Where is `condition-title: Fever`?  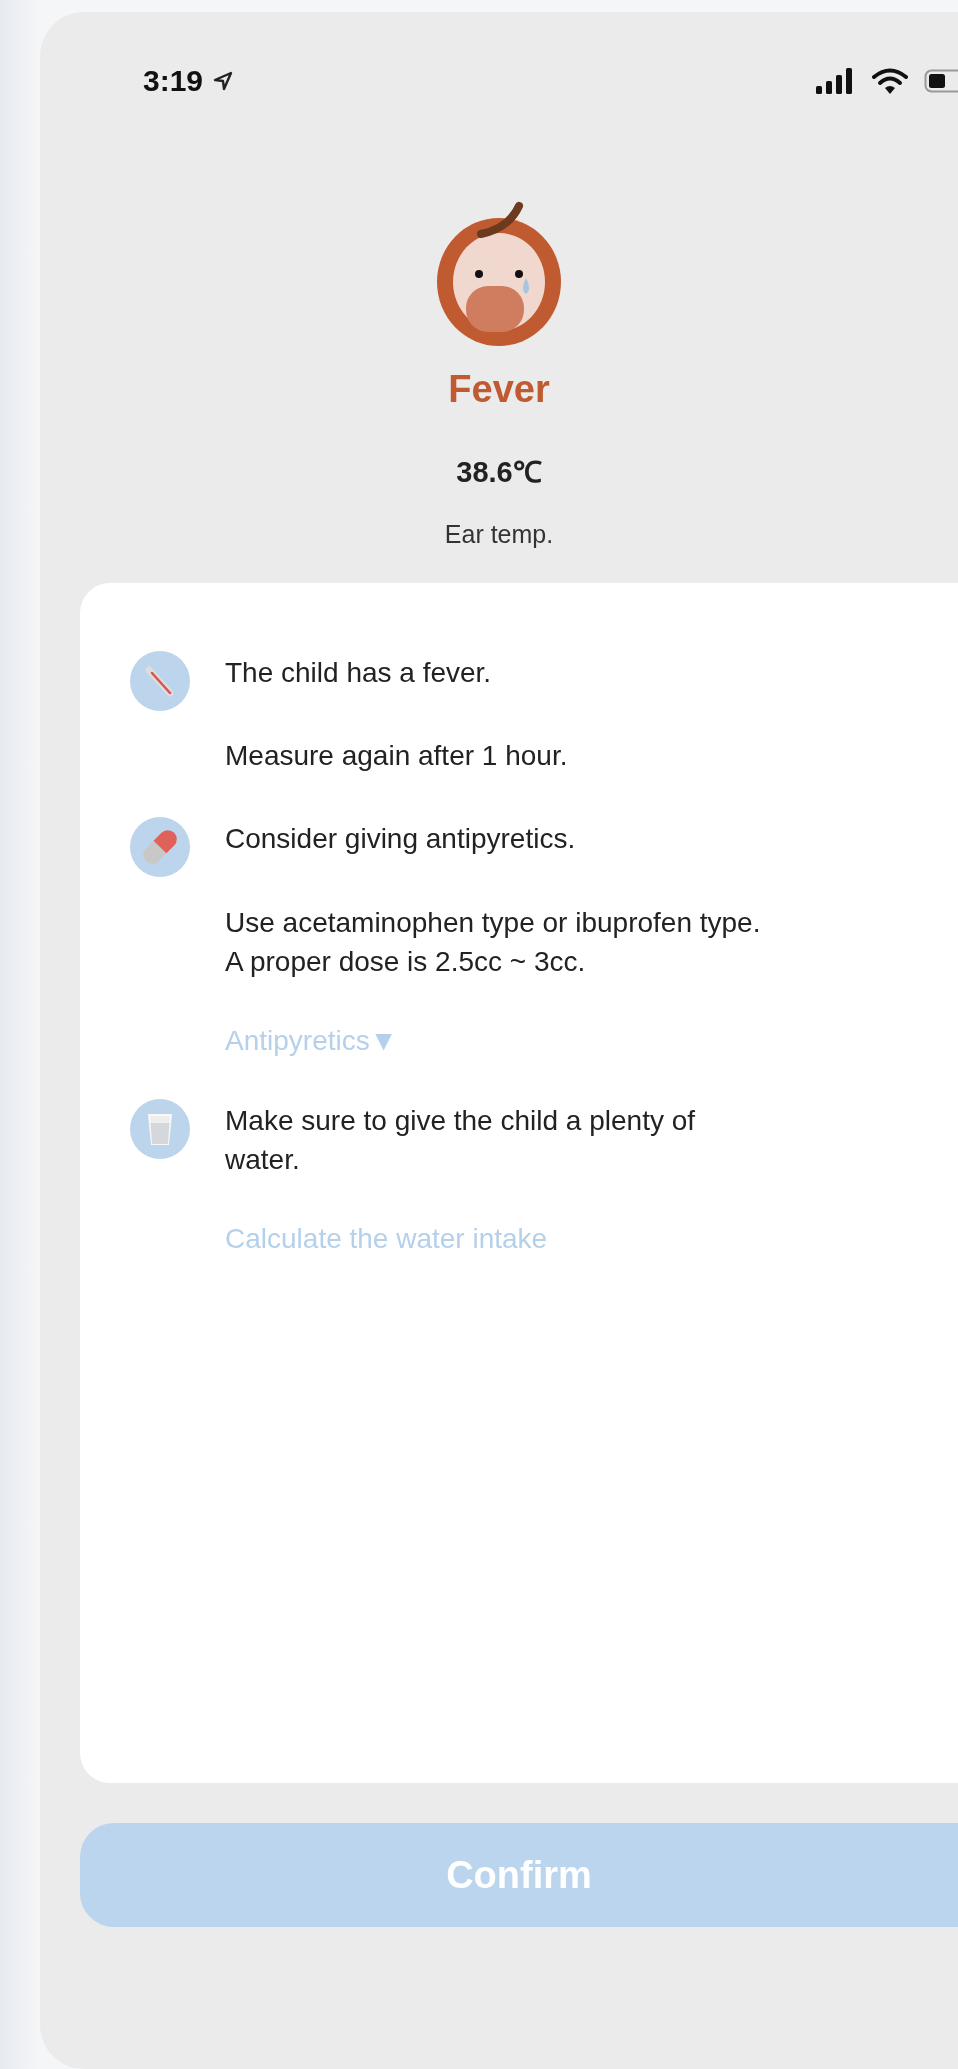
condition-title: Fever is located at coordinates (499, 389).